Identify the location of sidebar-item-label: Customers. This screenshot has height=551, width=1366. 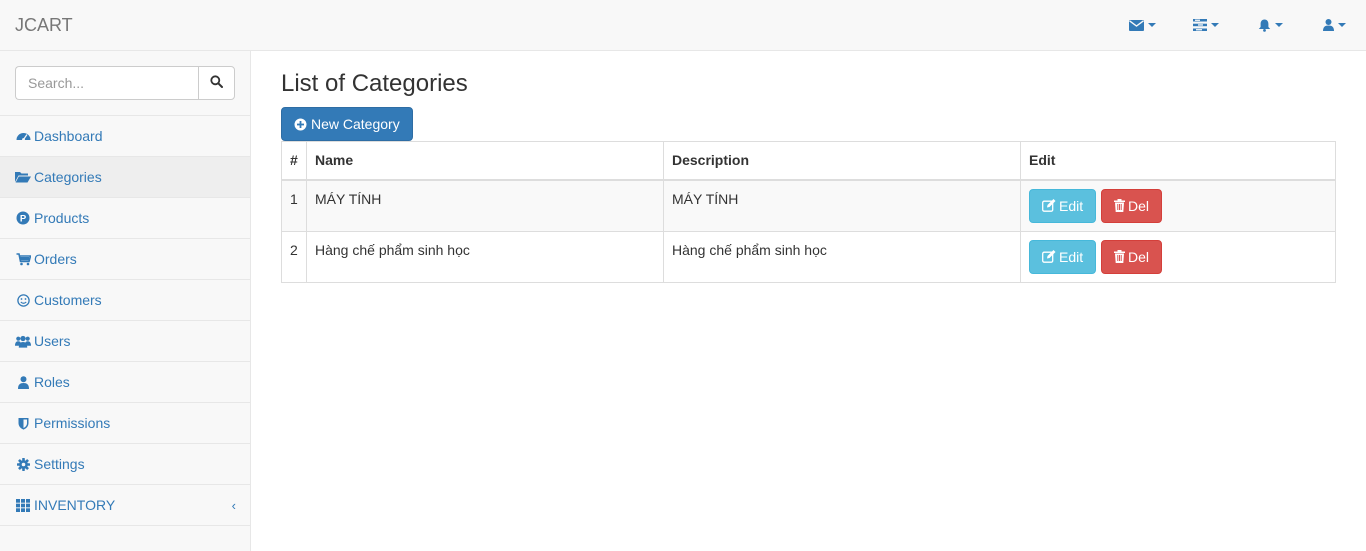
(68, 300).